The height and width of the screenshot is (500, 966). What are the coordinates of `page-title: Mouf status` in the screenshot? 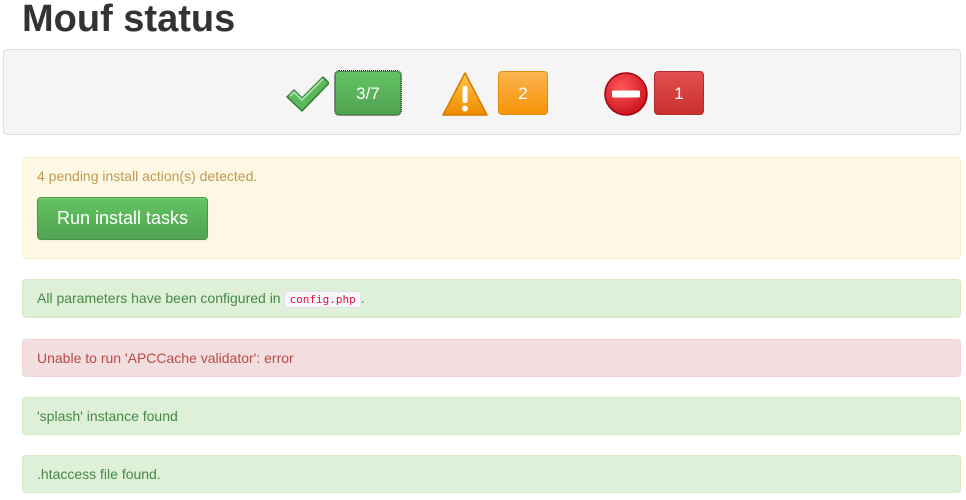 It's located at (129, 20).